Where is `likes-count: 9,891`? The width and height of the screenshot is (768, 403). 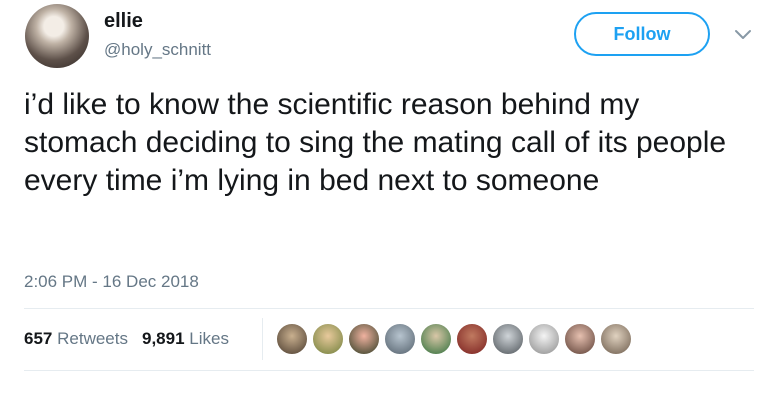
likes-count: 9,891 is located at coordinates (163, 338).